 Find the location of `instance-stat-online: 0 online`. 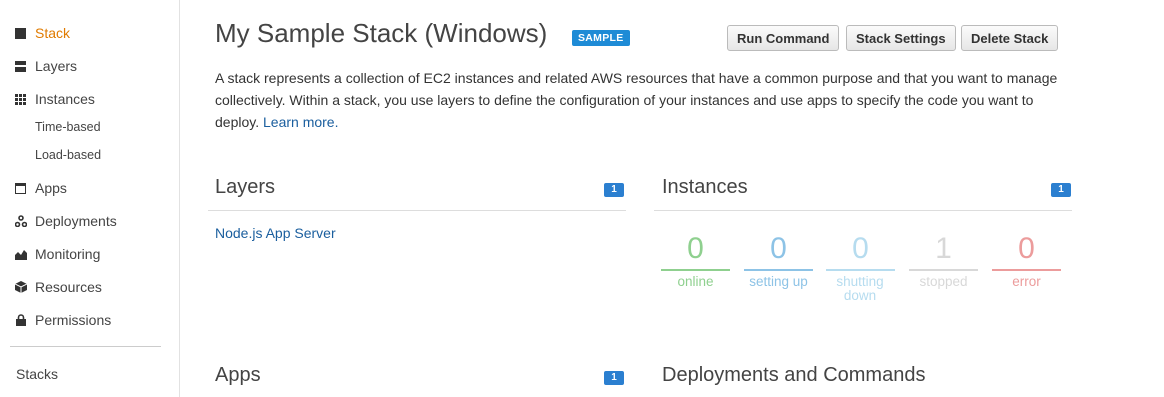

instance-stat-online: 0 online is located at coordinates (695, 260).